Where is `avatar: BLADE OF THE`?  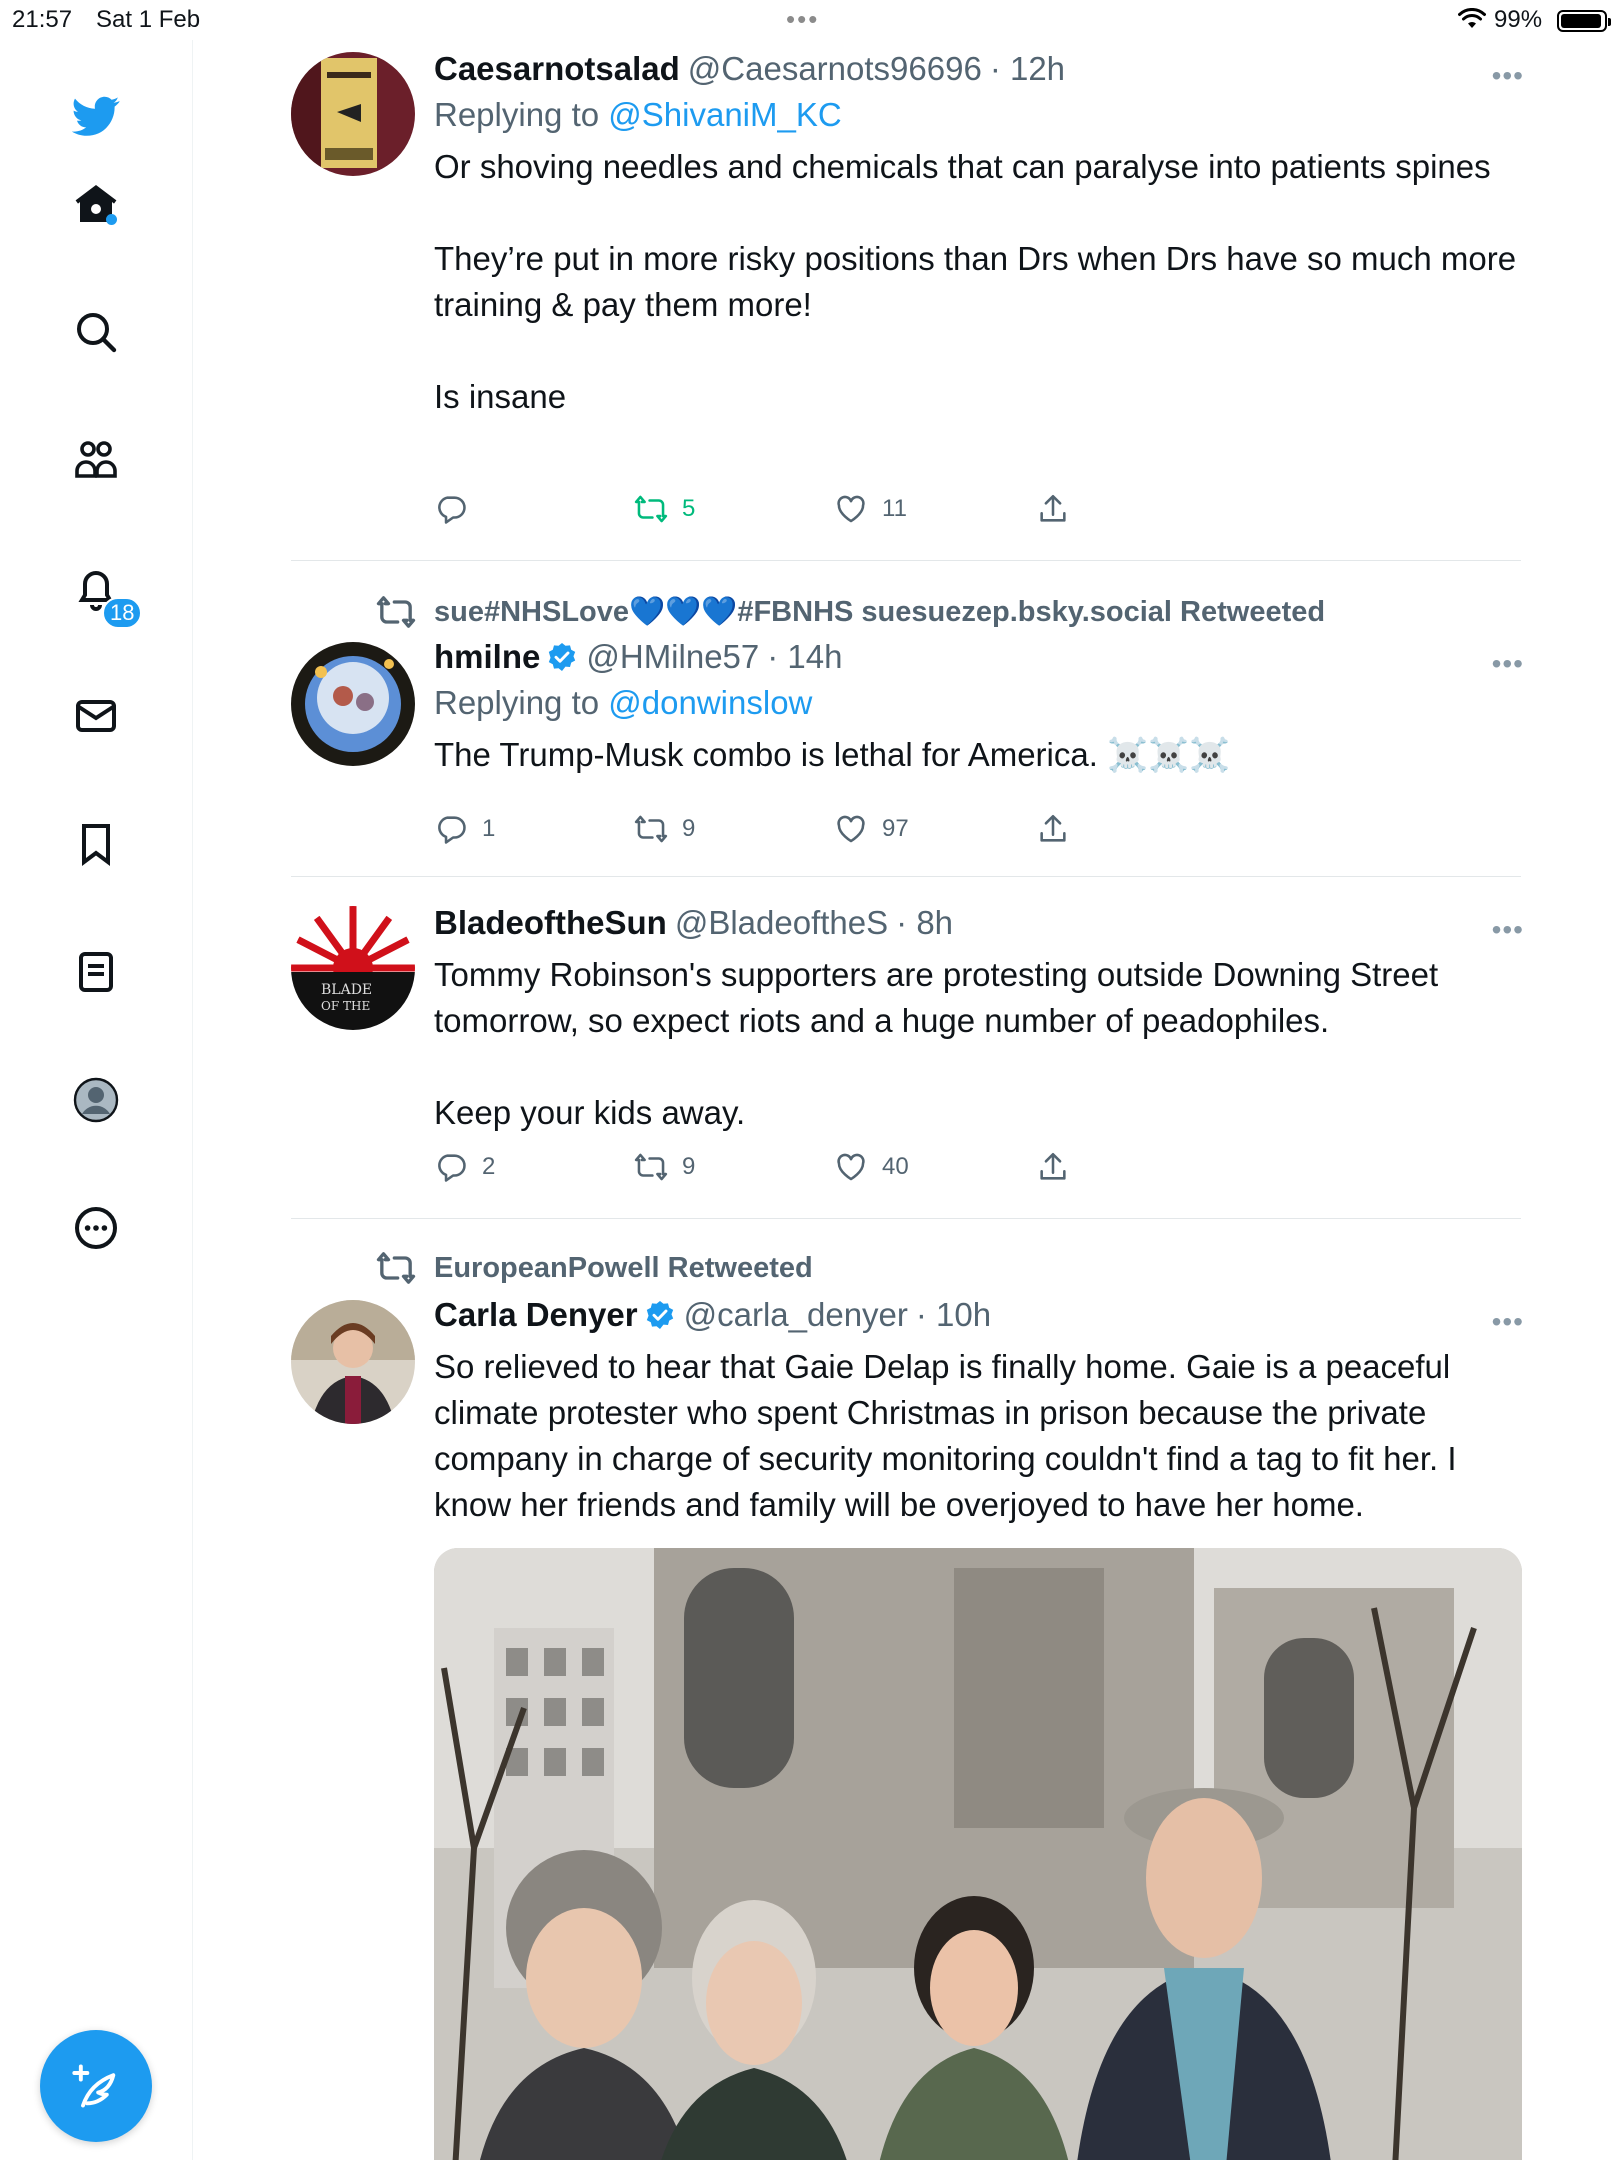 avatar: BLADE OF THE is located at coordinates (353, 968).